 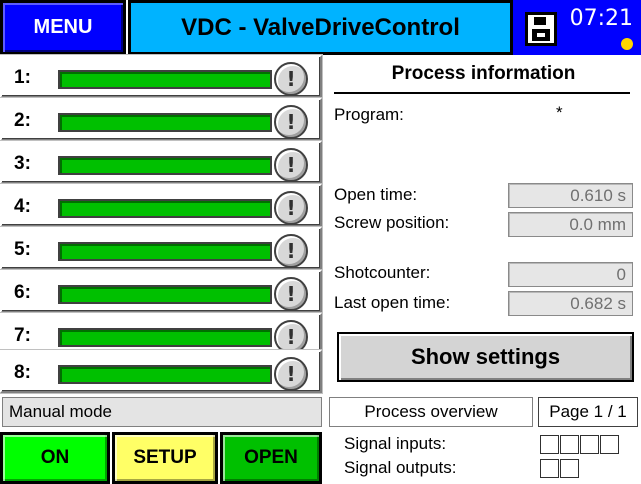 What do you see at coordinates (570, 224) in the screenshot?
I see `screw-position-value: 0.0 mm` at bounding box center [570, 224].